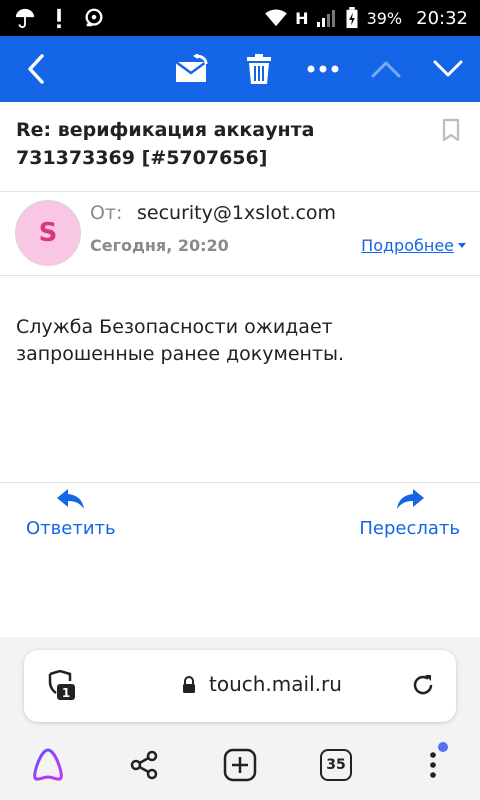 This screenshot has width=480, height=800. What do you see at coordinates (189, 684) in the screenshot?
I see `lock-icon` at bounding box center [189, 684].